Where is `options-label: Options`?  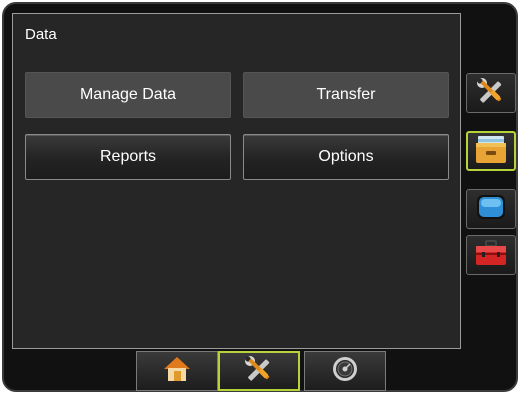
options-label: Options is located at coordinates (346, 156).